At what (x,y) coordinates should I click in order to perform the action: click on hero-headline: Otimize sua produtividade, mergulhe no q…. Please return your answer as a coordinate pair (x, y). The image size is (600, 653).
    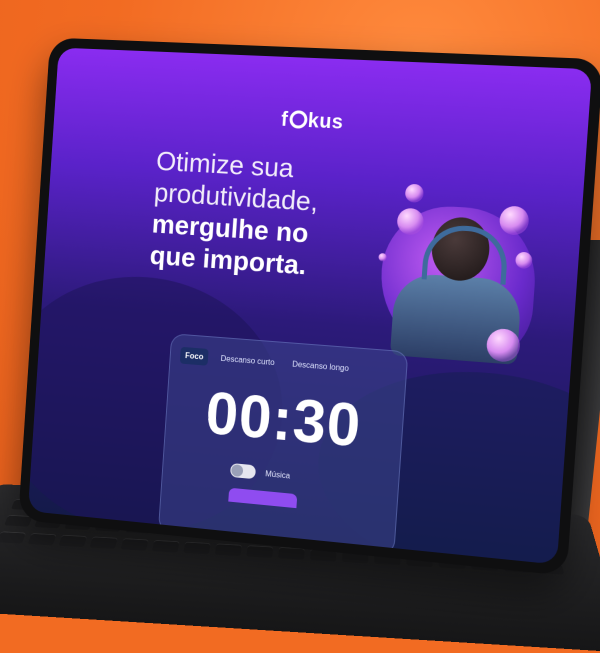
    Looking at the image, I should click on (235, 213).